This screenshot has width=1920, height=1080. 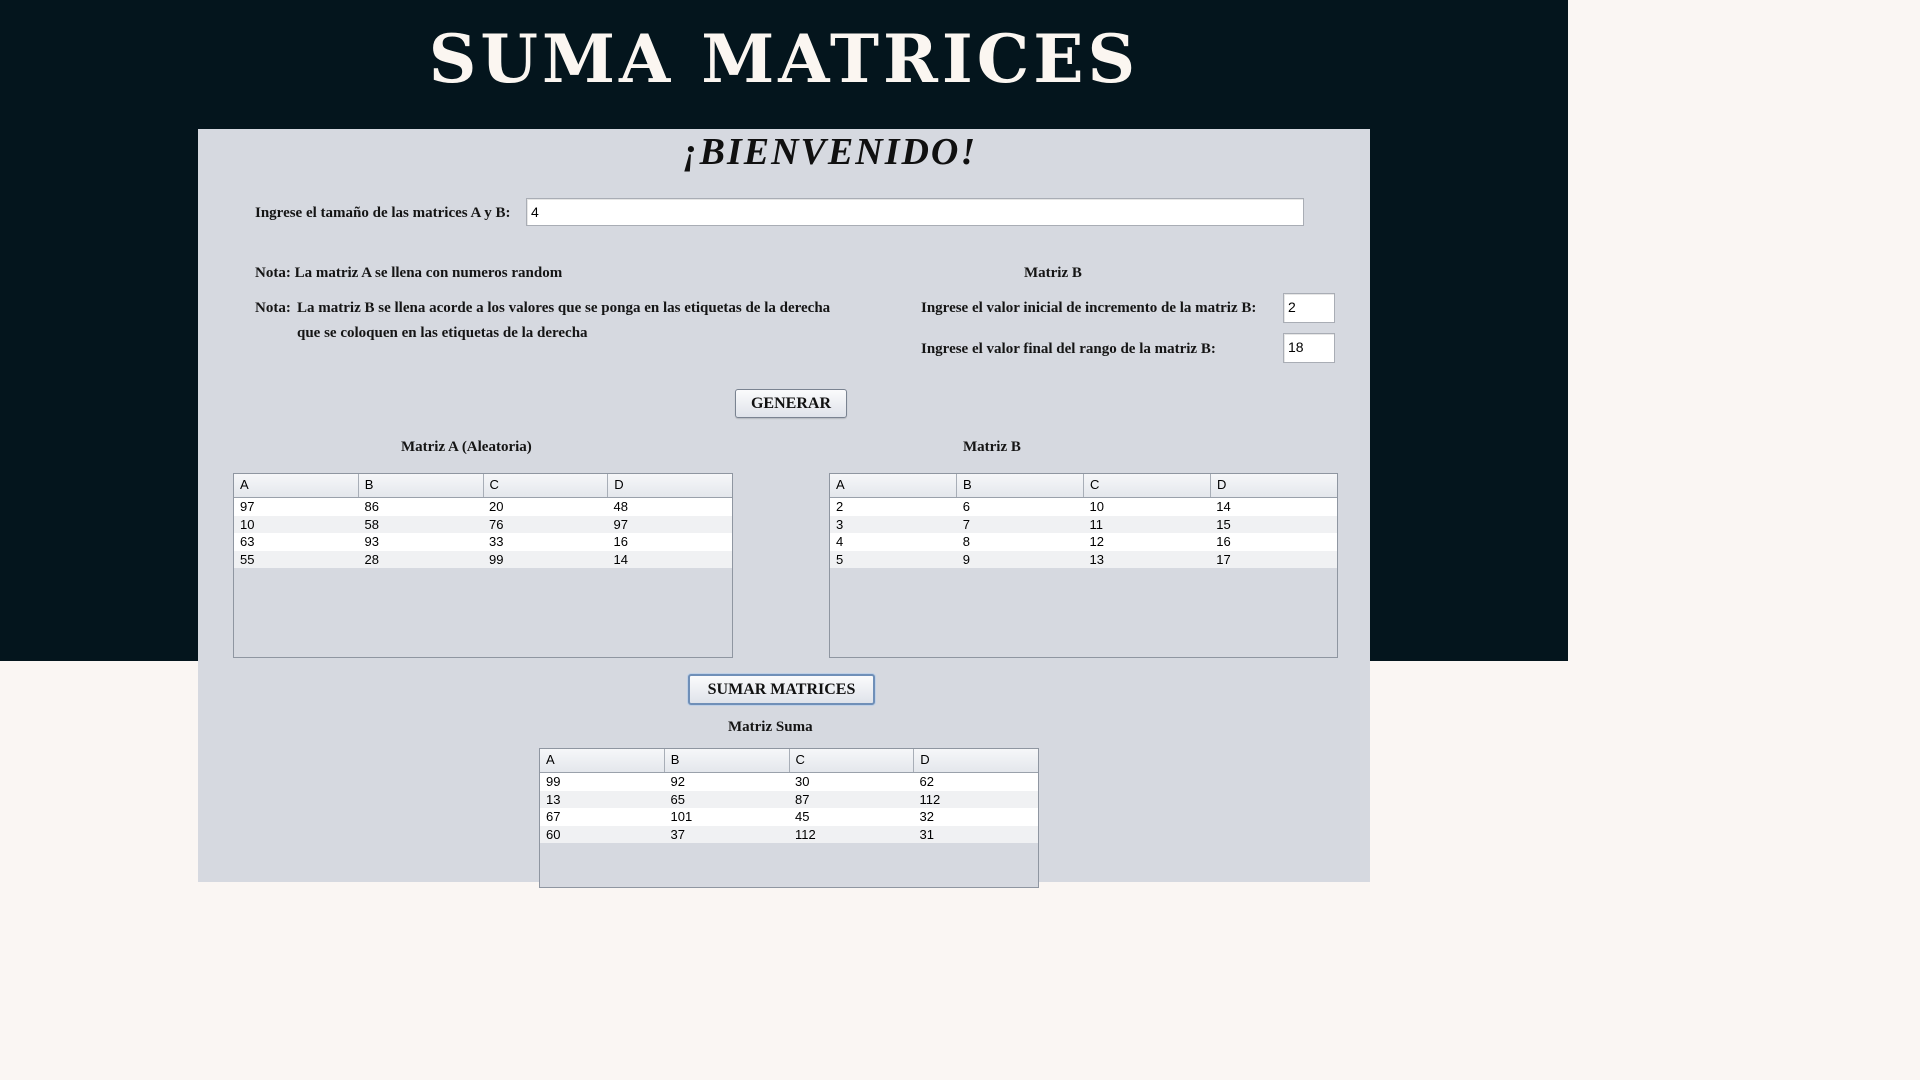 I want to click on table-row: 55 28 99 14, so click(x=483, y=559).